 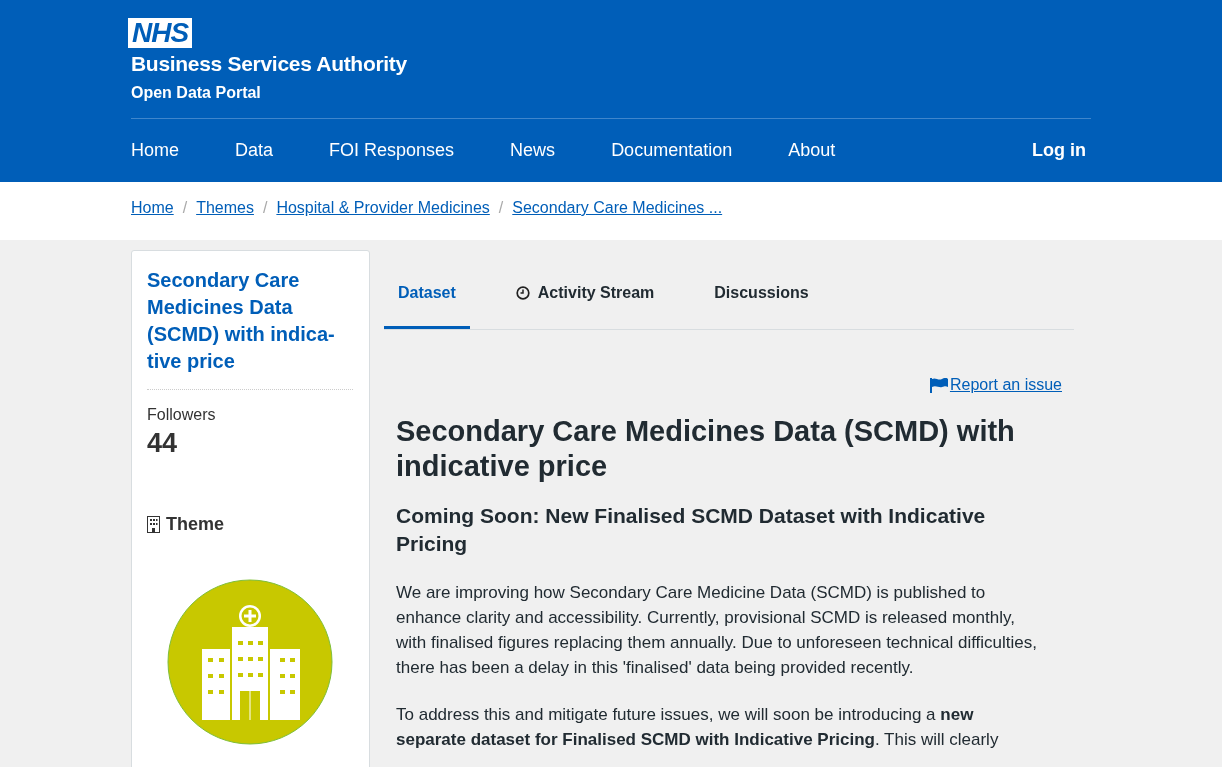 I want to click on paragraph: We are improving how Secondary Care Medicine Data (SCMD) is published to enhance clarity and accessibility. Currently, provisional SCMD is released monthly, with finalised figures replacing them annually. Due to unforeseen technical difficulties, there has been a delay in this 'finalised' data being provided recently., so click(x=717, y=630).